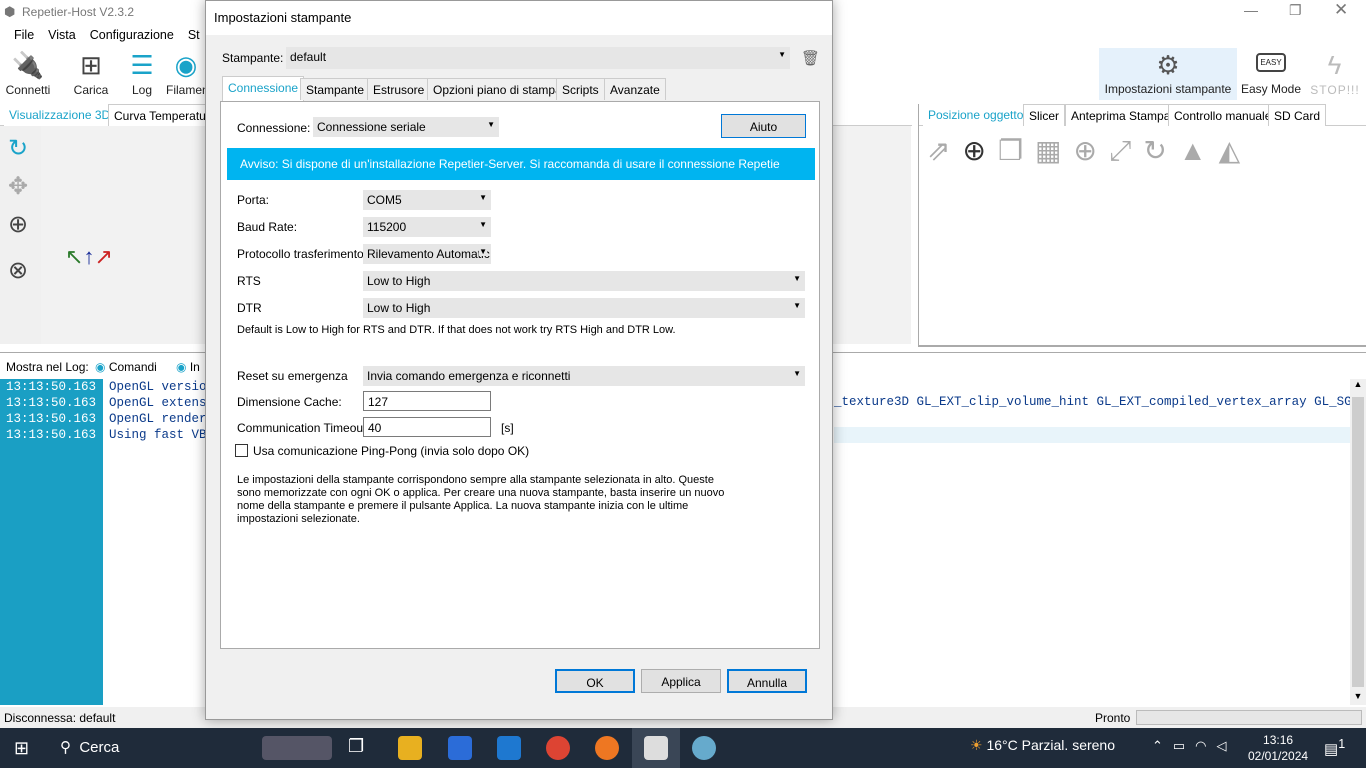 The height and width of the screenshot is (768, 1366). I want to click on reset-label: Reset su emergenza, so click(292, 376).